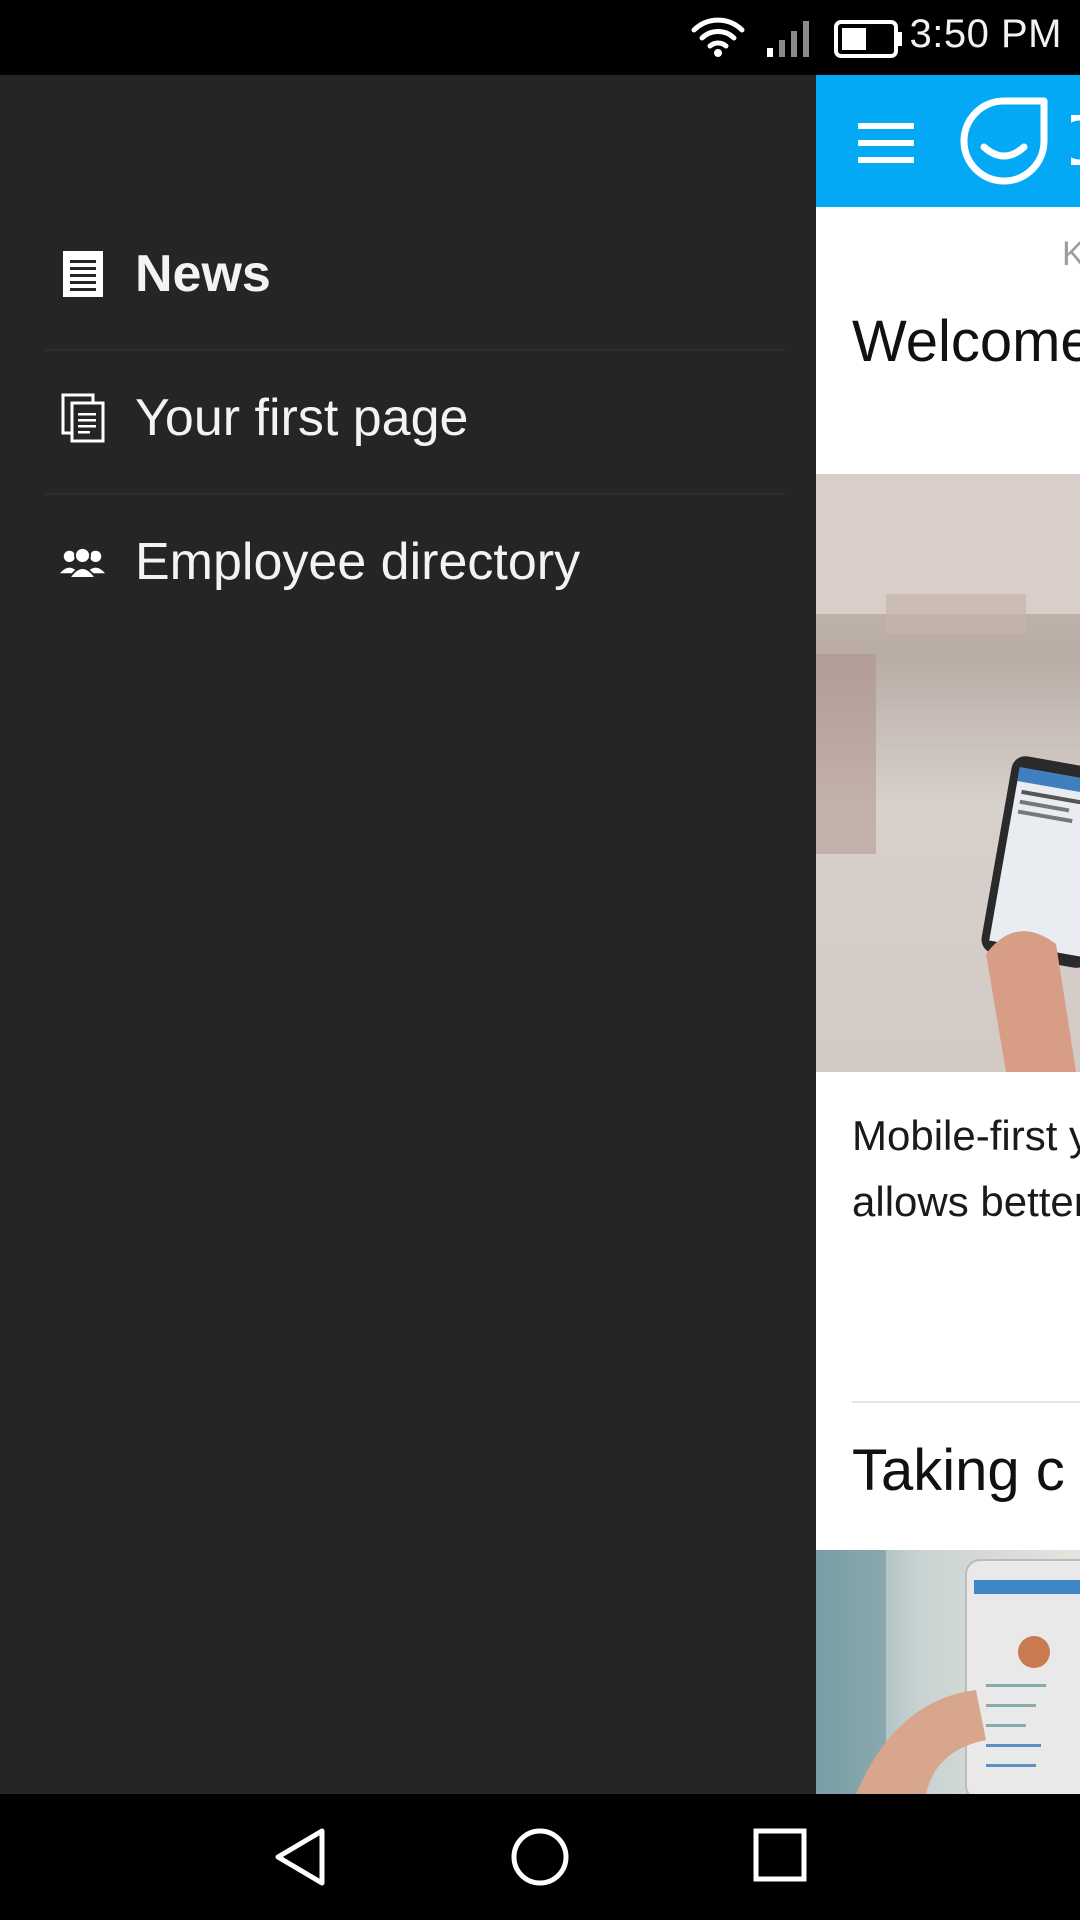 This screenshot has width=1080, height=1920. Describe the element at coordinates (82, 418) in the screenshot. I see `pages-icon` at that location.